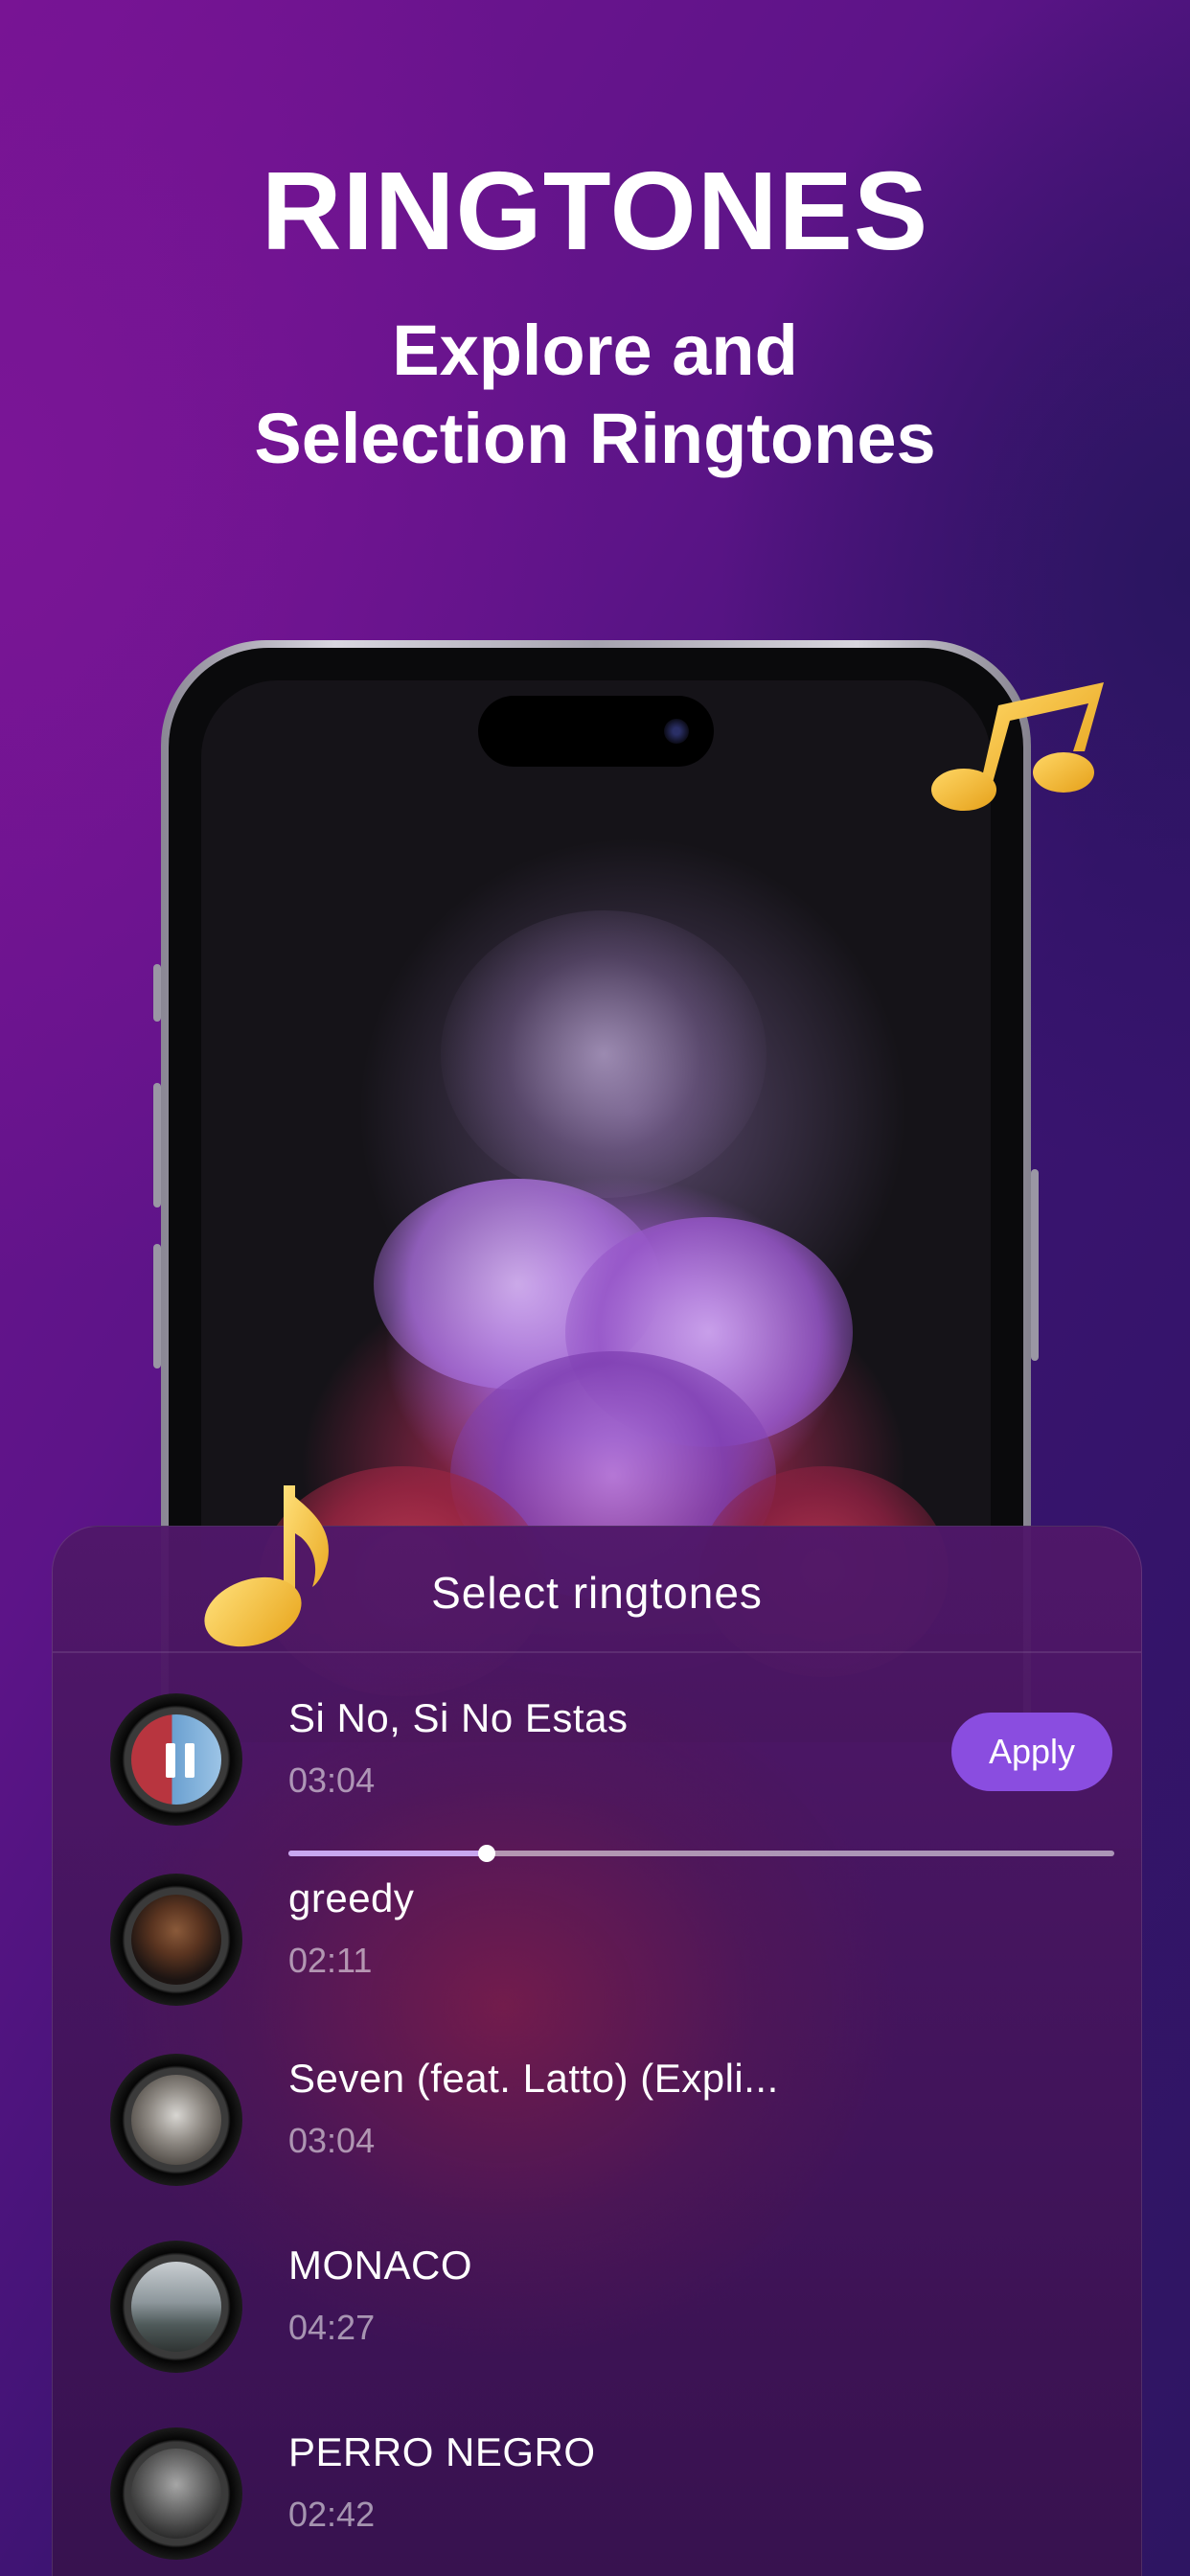 Image resolution: width=1190 pixels, height=2576 pixels. What do you see at coordinates (597, 1652) in the screenshot?
I see `divider` at bounding box center [597, 1652].